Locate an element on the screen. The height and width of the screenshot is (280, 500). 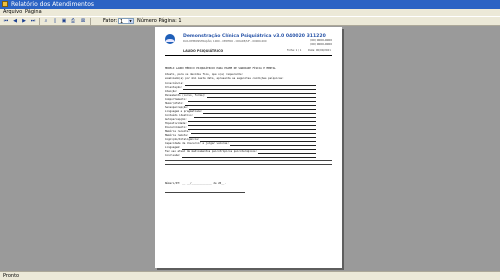
last-page-button: ⏭ is located at coordinates (33, 21).